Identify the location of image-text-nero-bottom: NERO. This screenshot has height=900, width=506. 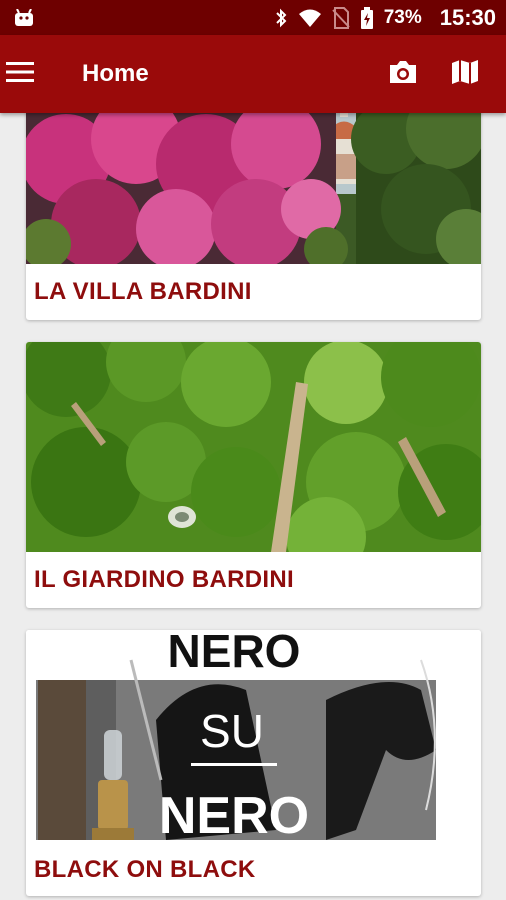
(234, 815).